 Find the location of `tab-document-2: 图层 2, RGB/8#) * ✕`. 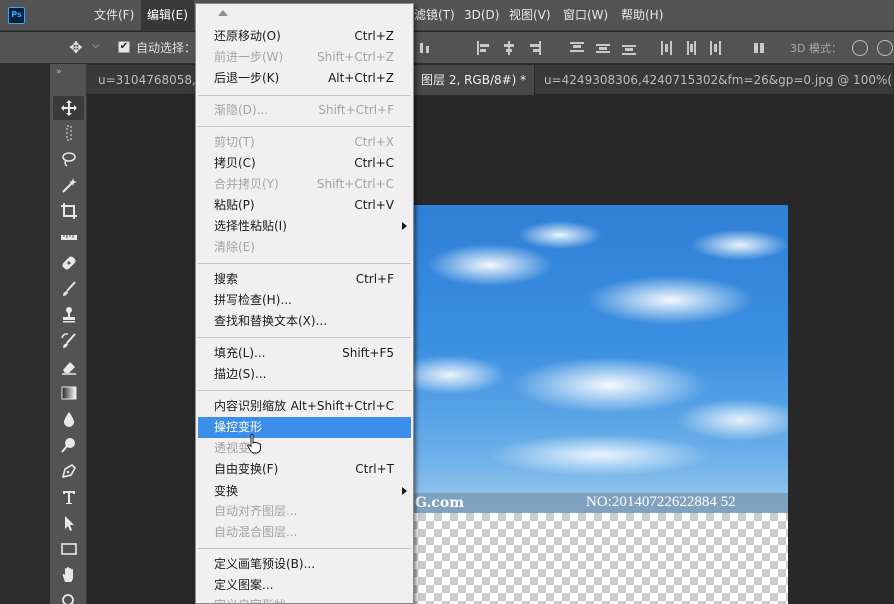

tab-document-2: 图层 2, RGB/8#) * ✕ is located at coordinates (474, 80).